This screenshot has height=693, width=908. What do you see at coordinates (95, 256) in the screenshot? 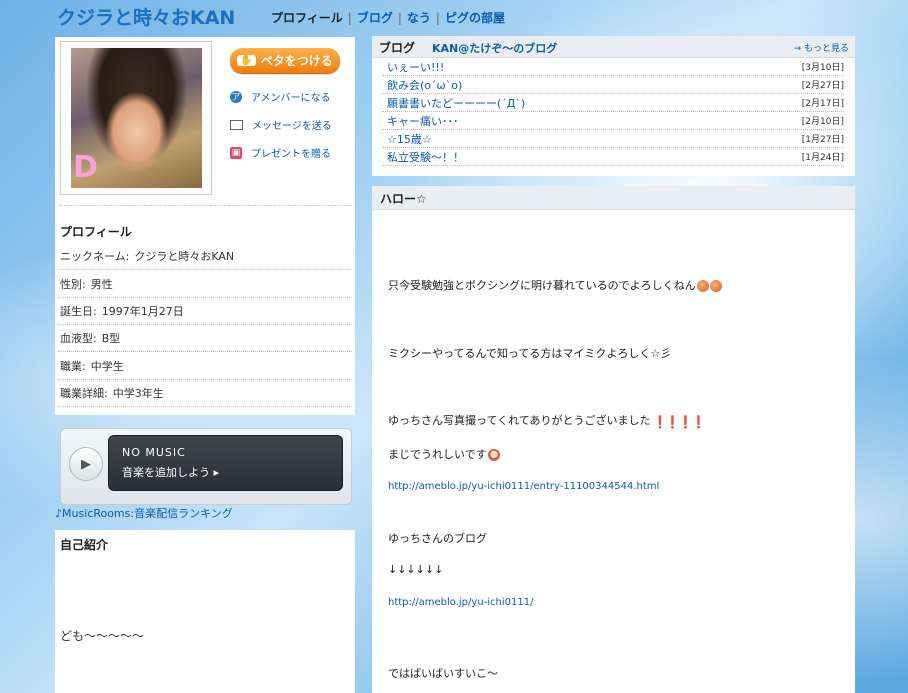
I see `profile-key: ニックネーム:` at bounding box center [95, 256].